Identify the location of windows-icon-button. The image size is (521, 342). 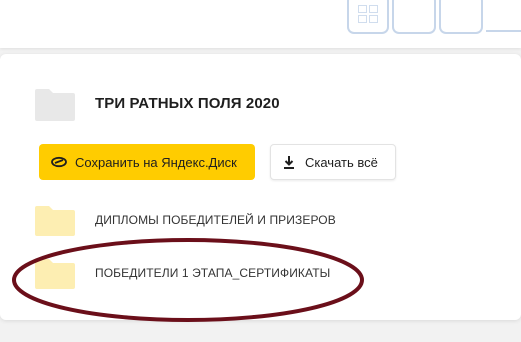
(368, 17).